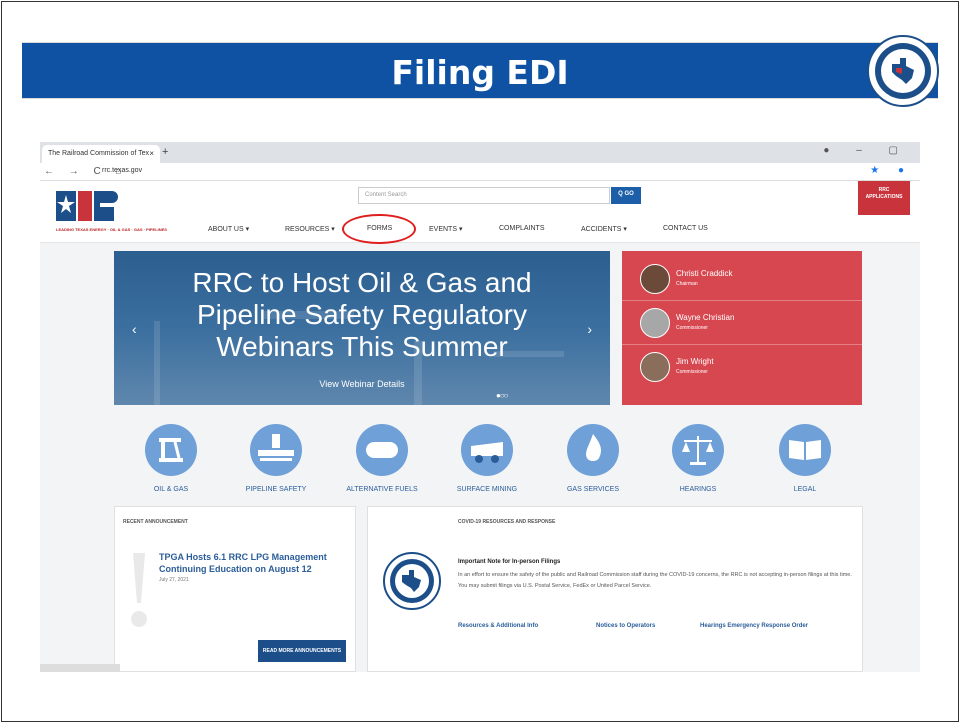 The width and height of the screenshot is (962, 724). Describe the element at coordinates (122, 170) in the screenshot. I see `url-field: rrc.texas.gov` at that location.